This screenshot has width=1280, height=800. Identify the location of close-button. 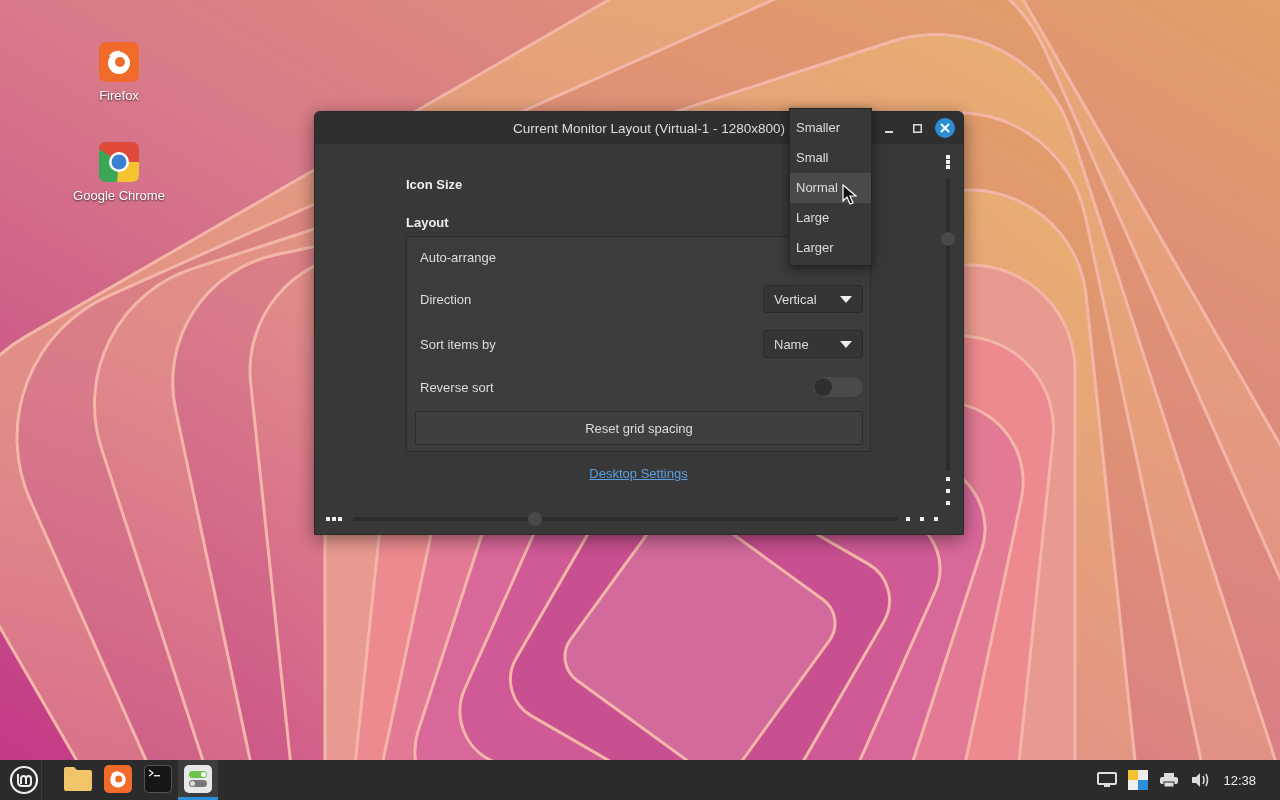
(945, 128).